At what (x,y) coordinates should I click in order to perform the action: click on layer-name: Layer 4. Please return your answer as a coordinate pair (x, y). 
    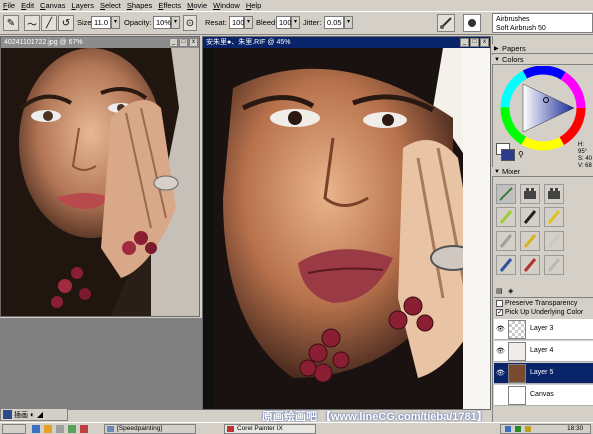
    Looking at the image, I should click on (542, 350).